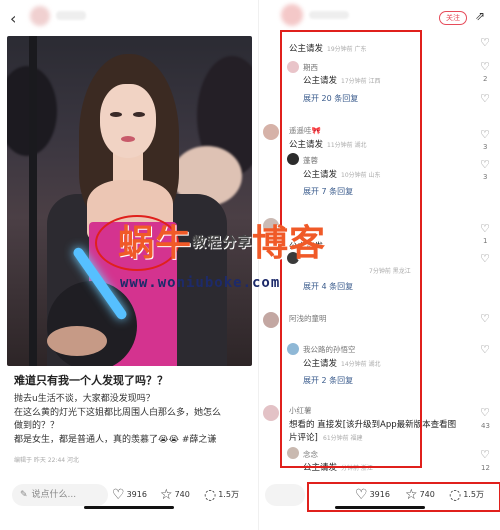 The image size is (500, 530). I want to click on comments-action-bar: ♡ 3916 ☆ 740 ◌ 1.5万, so click(379, 496).